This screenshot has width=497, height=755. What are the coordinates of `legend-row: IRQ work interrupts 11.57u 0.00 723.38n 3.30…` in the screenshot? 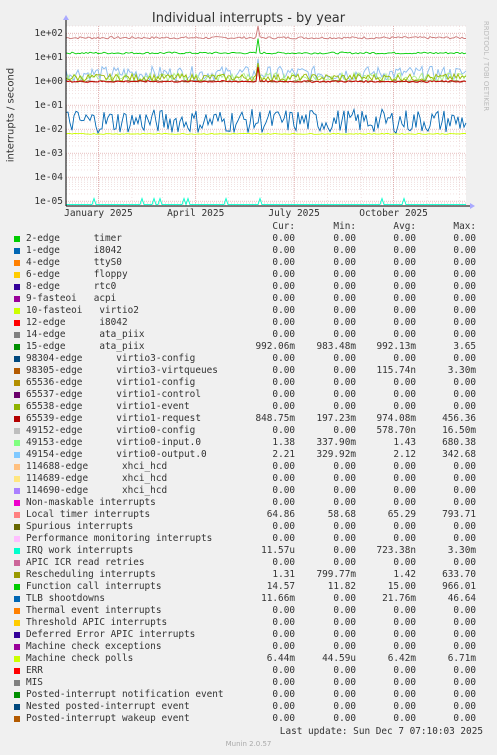 It's located at (248, 551).